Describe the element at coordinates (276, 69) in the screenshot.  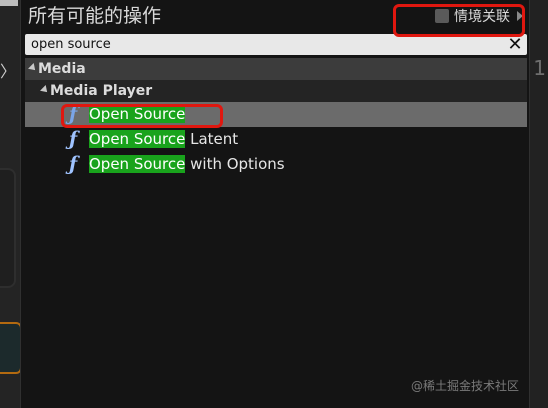
I see `category-row-media: Media` at that location.